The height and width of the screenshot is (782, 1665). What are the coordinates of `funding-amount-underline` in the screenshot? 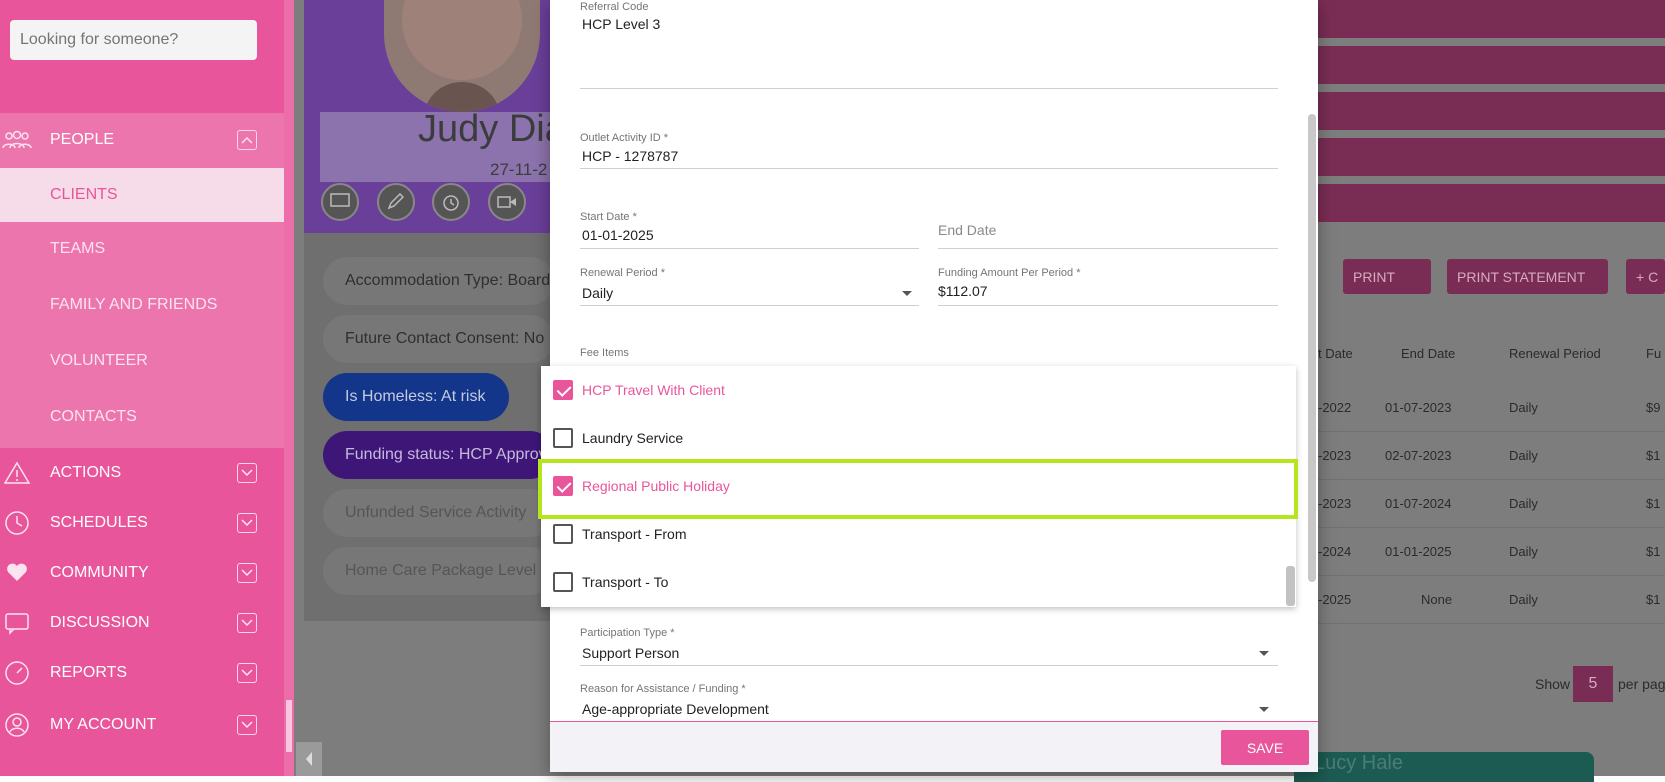 It's located at (1108, 305).